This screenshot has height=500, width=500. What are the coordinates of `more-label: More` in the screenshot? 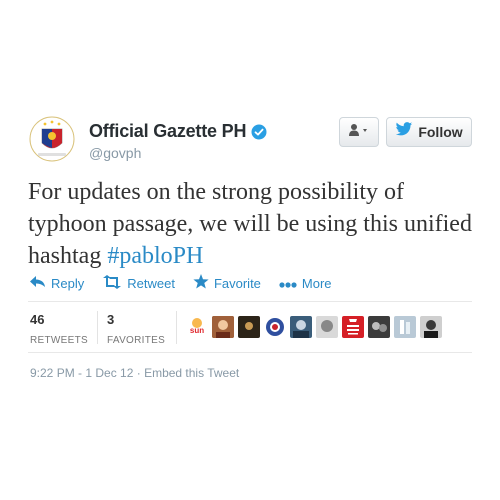 It's located at (316, 283).